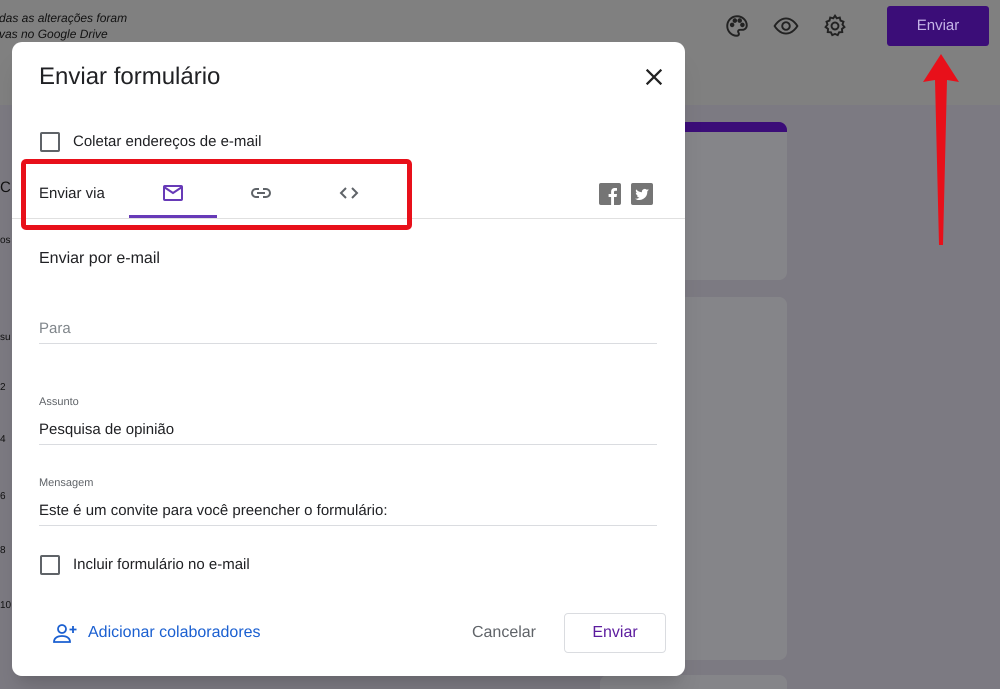 The height and width of the screenshot is (689, 1000). Describe the element at coordinates (348, 331) in the screenshot. I see `to-field: Para` at that location.